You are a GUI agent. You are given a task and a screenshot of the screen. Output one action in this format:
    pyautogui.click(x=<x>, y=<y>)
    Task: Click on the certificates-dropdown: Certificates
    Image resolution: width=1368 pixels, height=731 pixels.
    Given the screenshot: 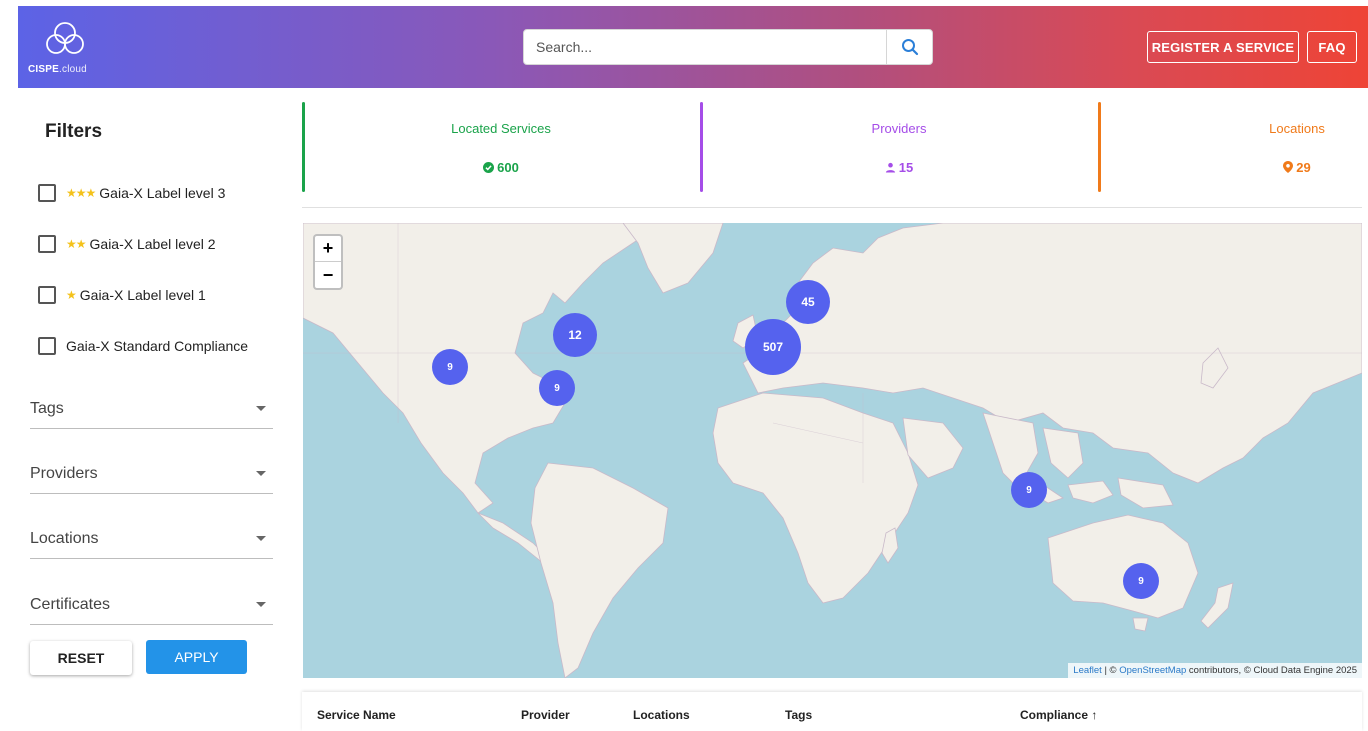 What is the action you would take?
    pyautogui.click(x=151, y=605)
    